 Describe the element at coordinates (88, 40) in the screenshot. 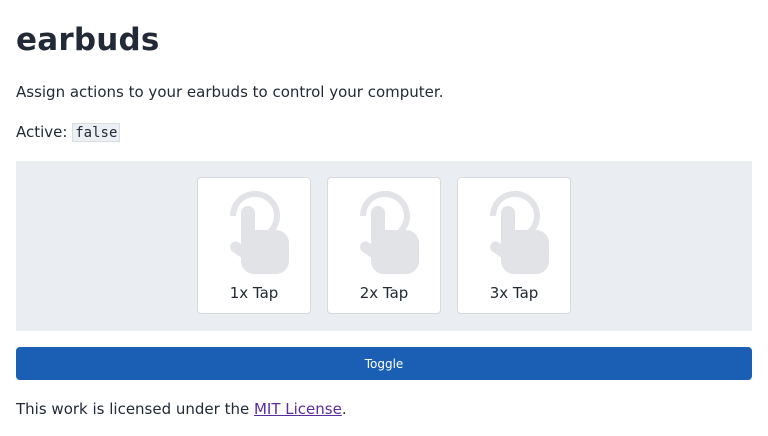

I see `page-title: earbuds` at that location.